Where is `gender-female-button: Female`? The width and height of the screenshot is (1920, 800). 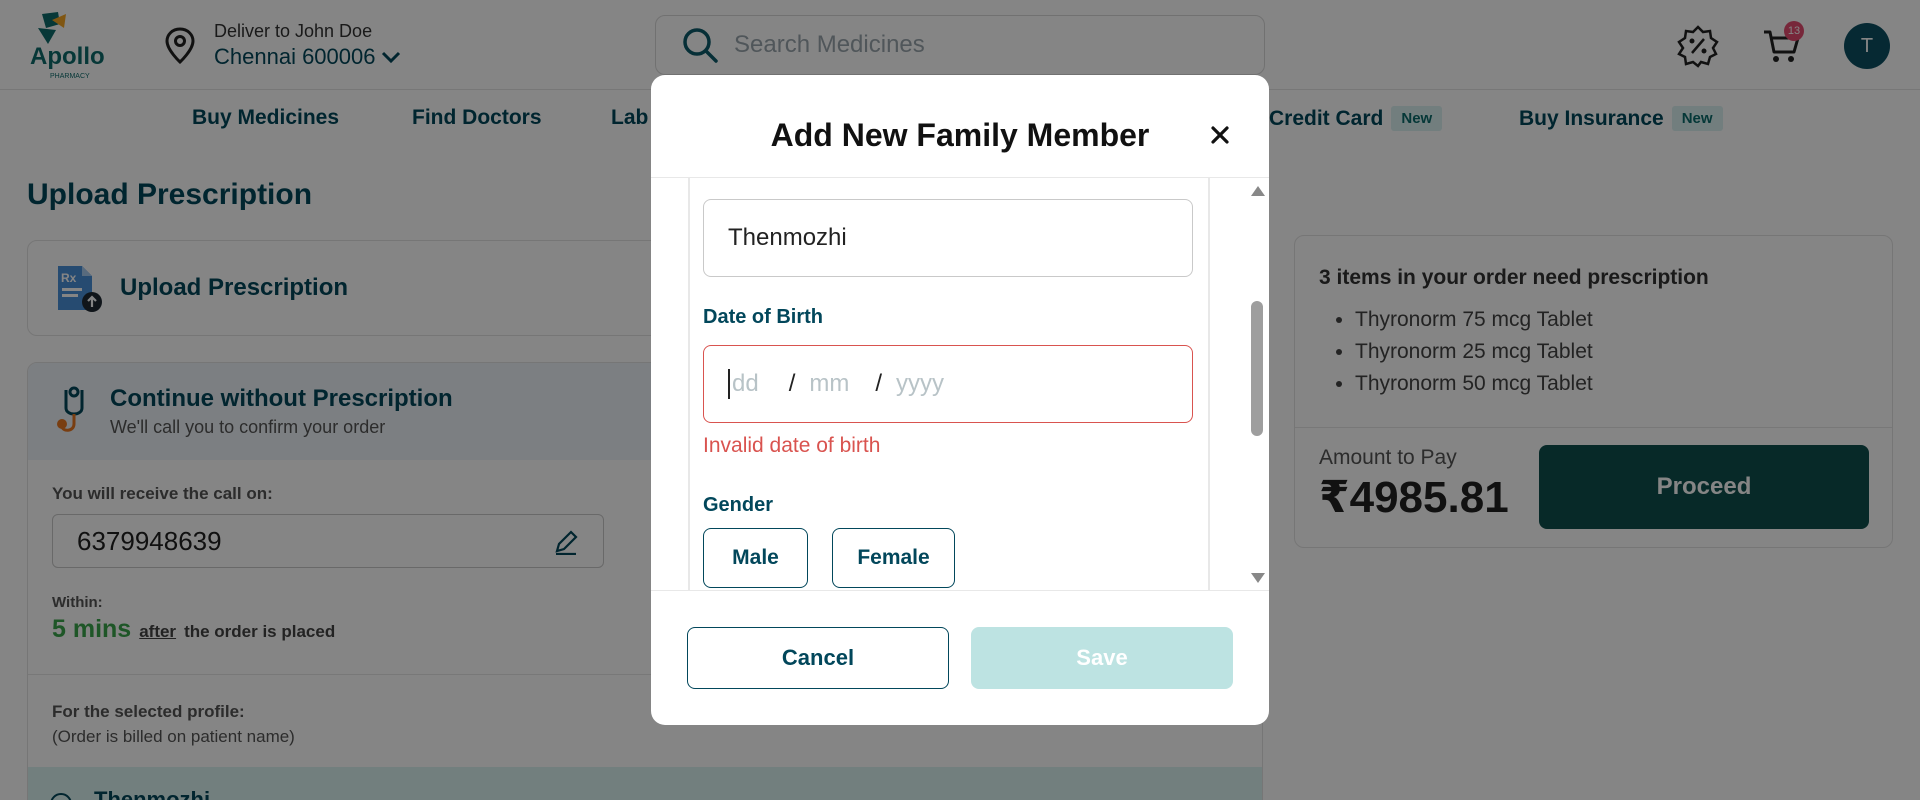
gender-female-button: Female is located at coordinates (893, 558).